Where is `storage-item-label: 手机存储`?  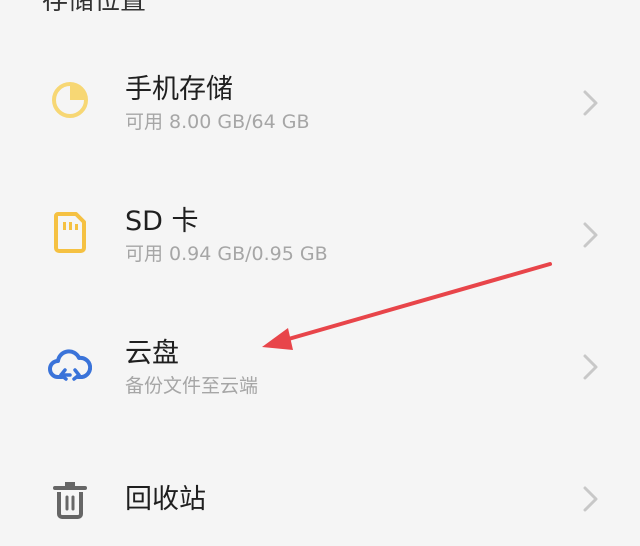
storage-item-label: 手机存储 is located at coordinates (179, 89).